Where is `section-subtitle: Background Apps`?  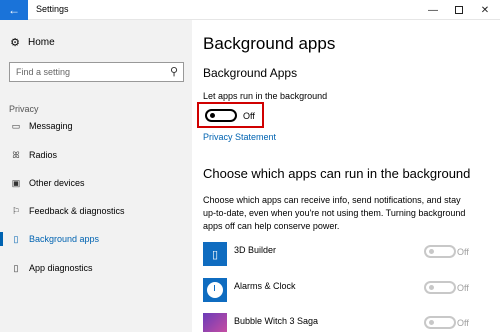
section-subtitle: Background Apps is located at coordinates (250, 73).